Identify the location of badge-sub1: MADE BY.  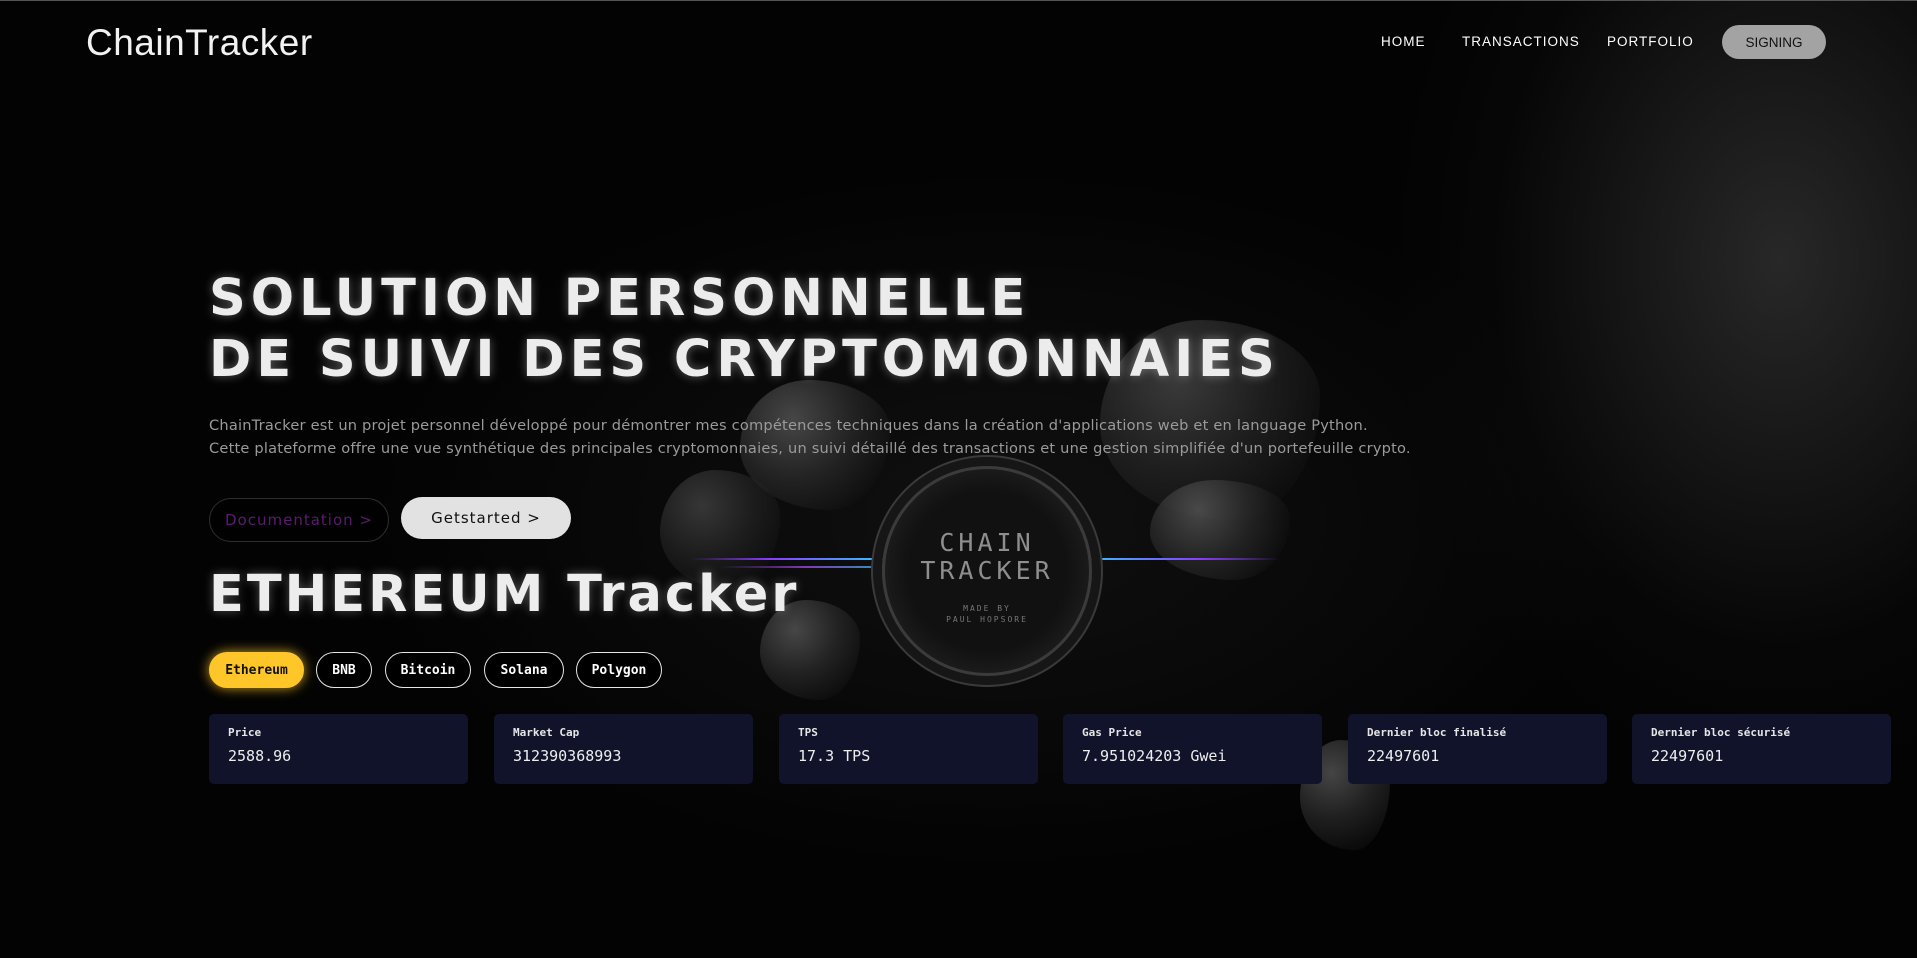
(987, 608).